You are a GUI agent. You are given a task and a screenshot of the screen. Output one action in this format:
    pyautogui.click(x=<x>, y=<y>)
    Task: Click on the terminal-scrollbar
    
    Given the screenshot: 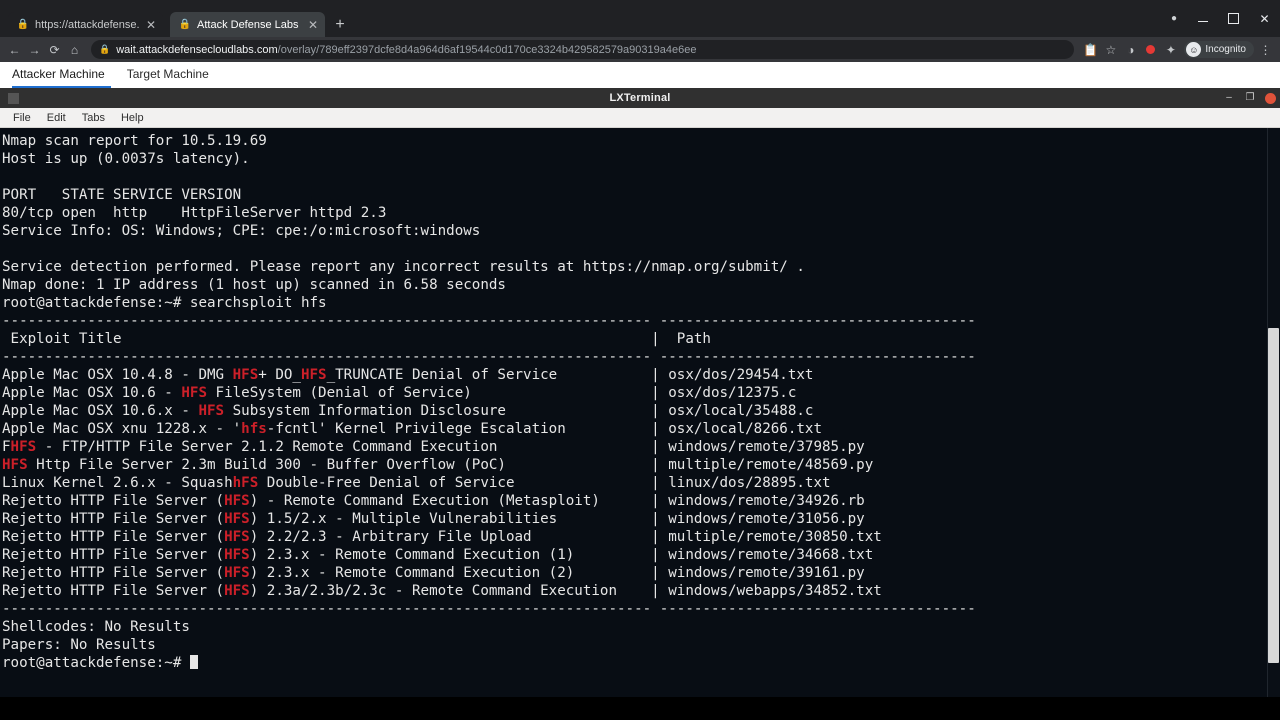 What is the action you would take?
    pyautogui.click(x=1273, y=412)
    